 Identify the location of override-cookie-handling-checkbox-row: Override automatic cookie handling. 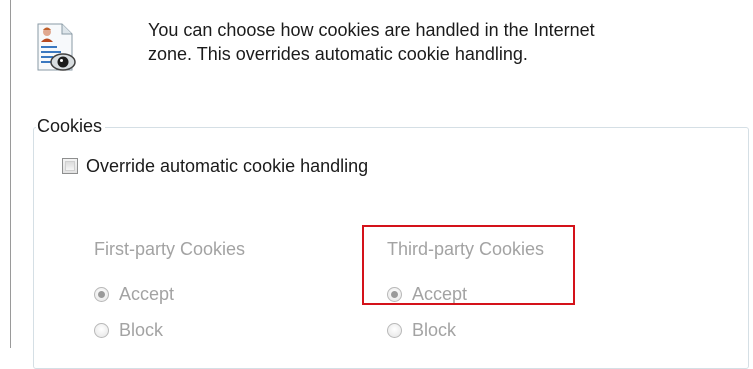
(215, 166).